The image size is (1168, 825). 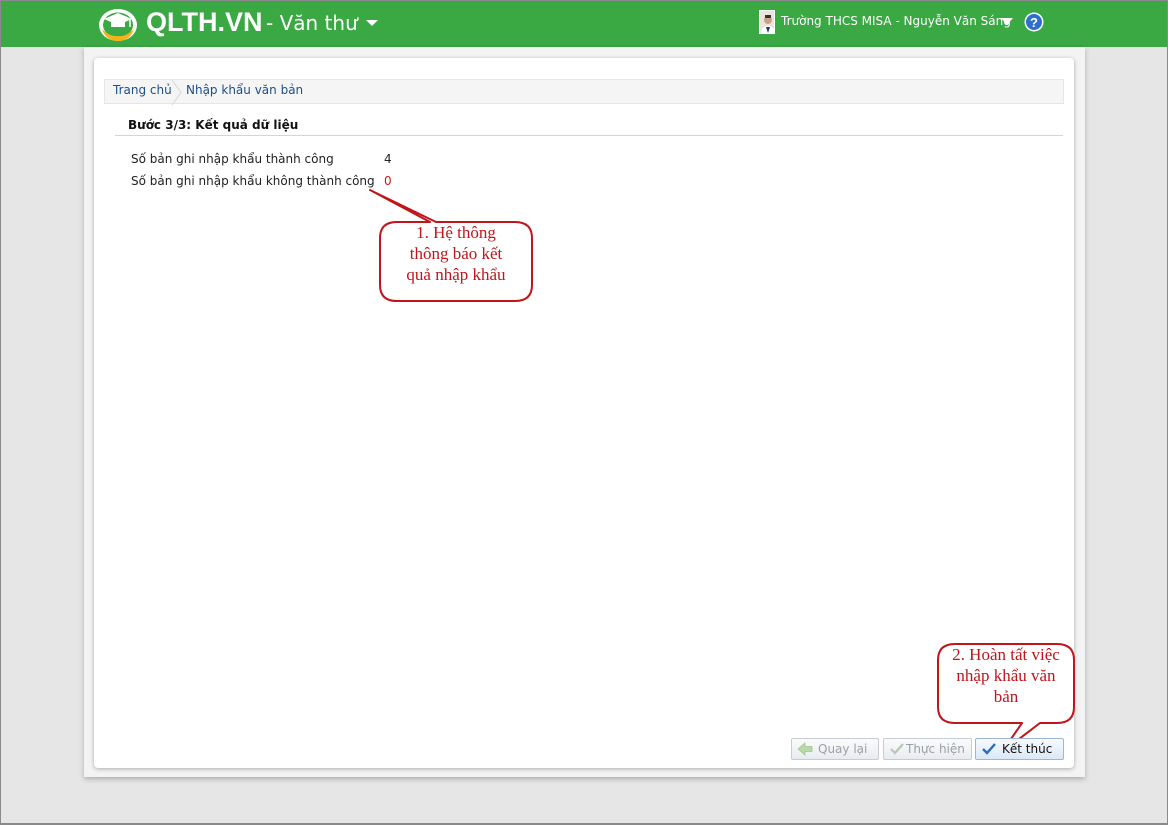 What do you see at coordinates (1006, 654) in the screenshot?
I see `callout-2-line-1: 2. Hoàn tất việc` at bounding box center [1006, 654].